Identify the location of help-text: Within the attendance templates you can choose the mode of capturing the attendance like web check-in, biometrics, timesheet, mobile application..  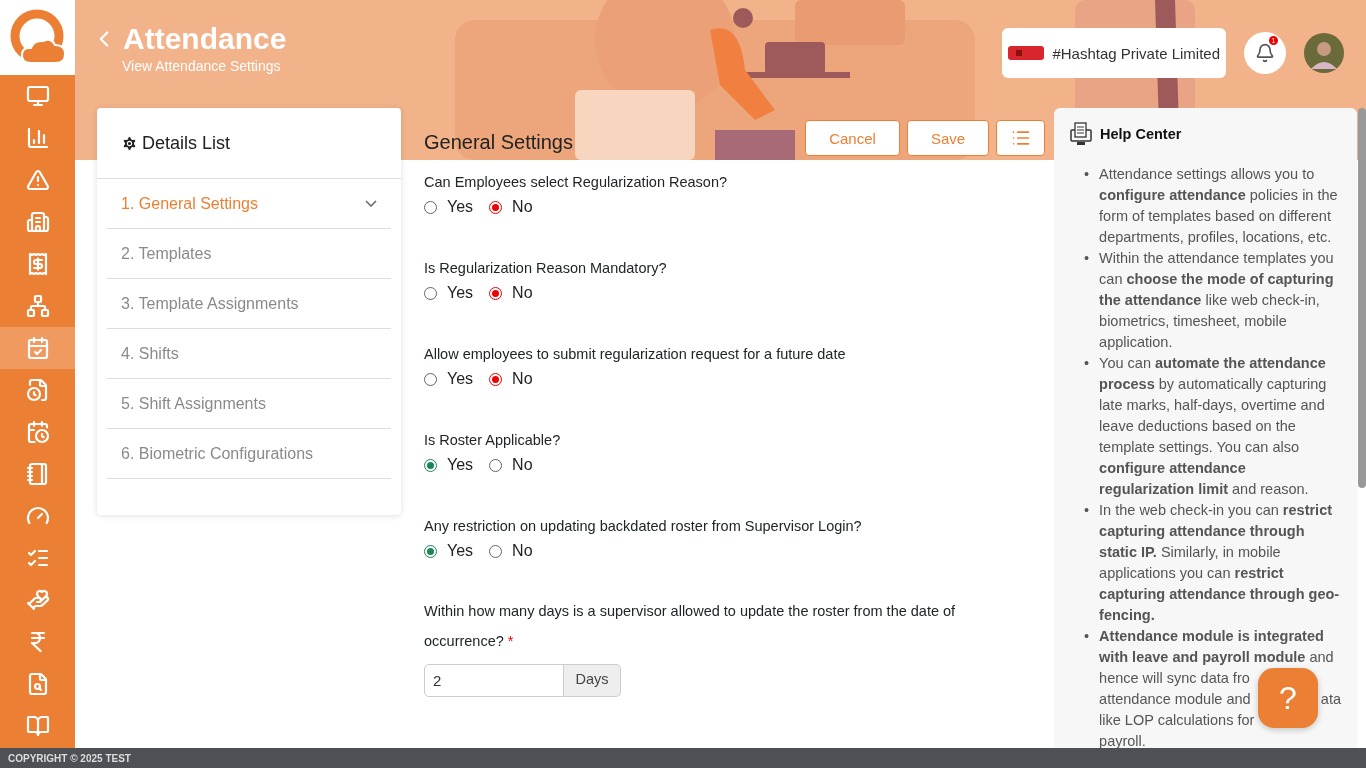
(1217, 300).